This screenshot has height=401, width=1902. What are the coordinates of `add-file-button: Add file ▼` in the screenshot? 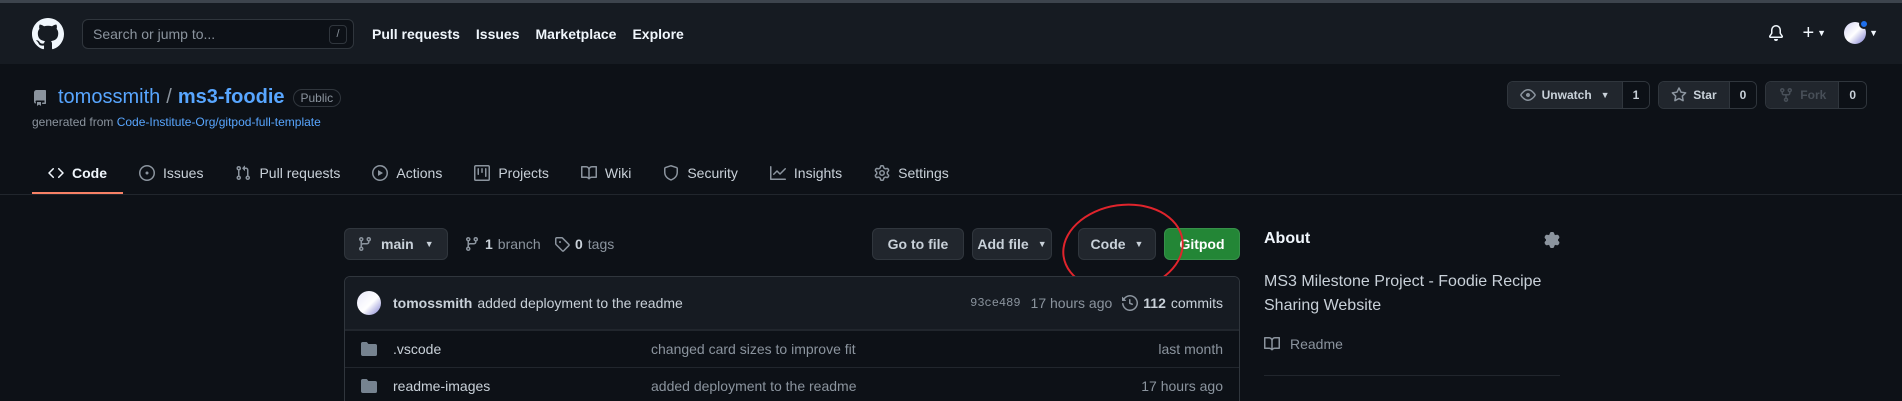 It's located at (1012, 244).